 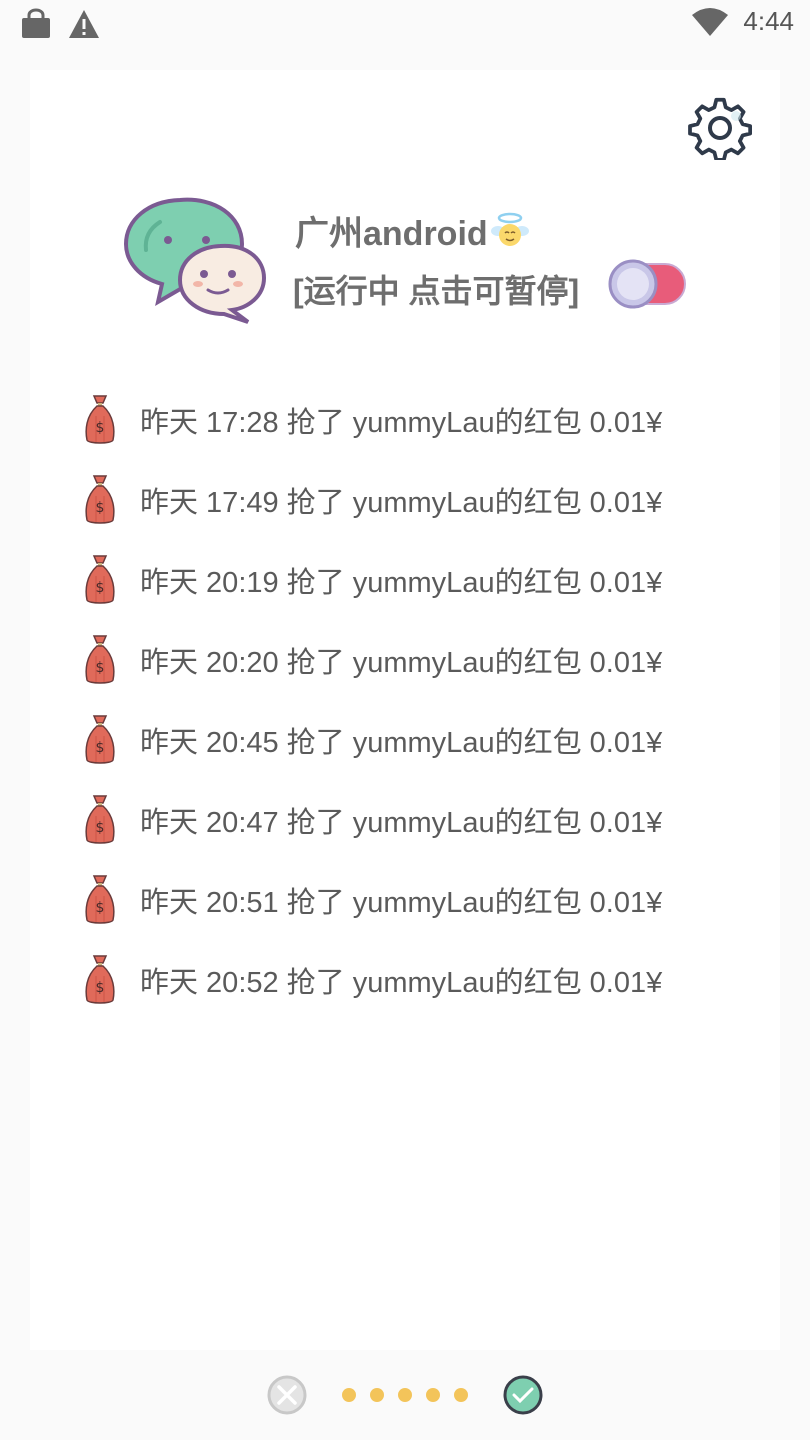 What do you see at coordinates (401, 663) in the screenshot?
I see `log-item-text: 昨天 20:20 抢了 yummyLau的红包 0.01¥` at bounding box center [401, 663].